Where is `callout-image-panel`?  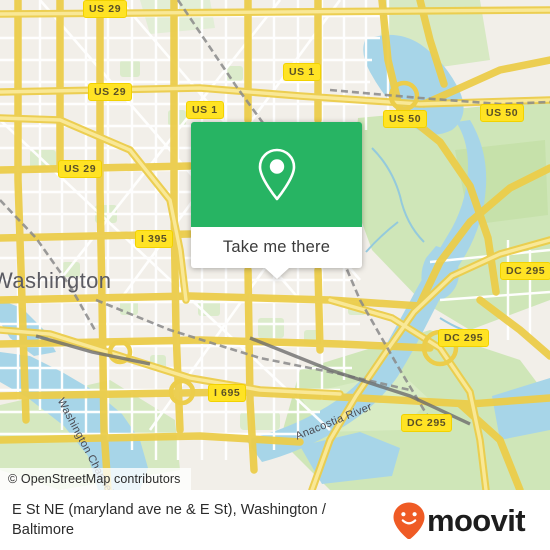 callout-image-panel is located at coordinates (276, 174).